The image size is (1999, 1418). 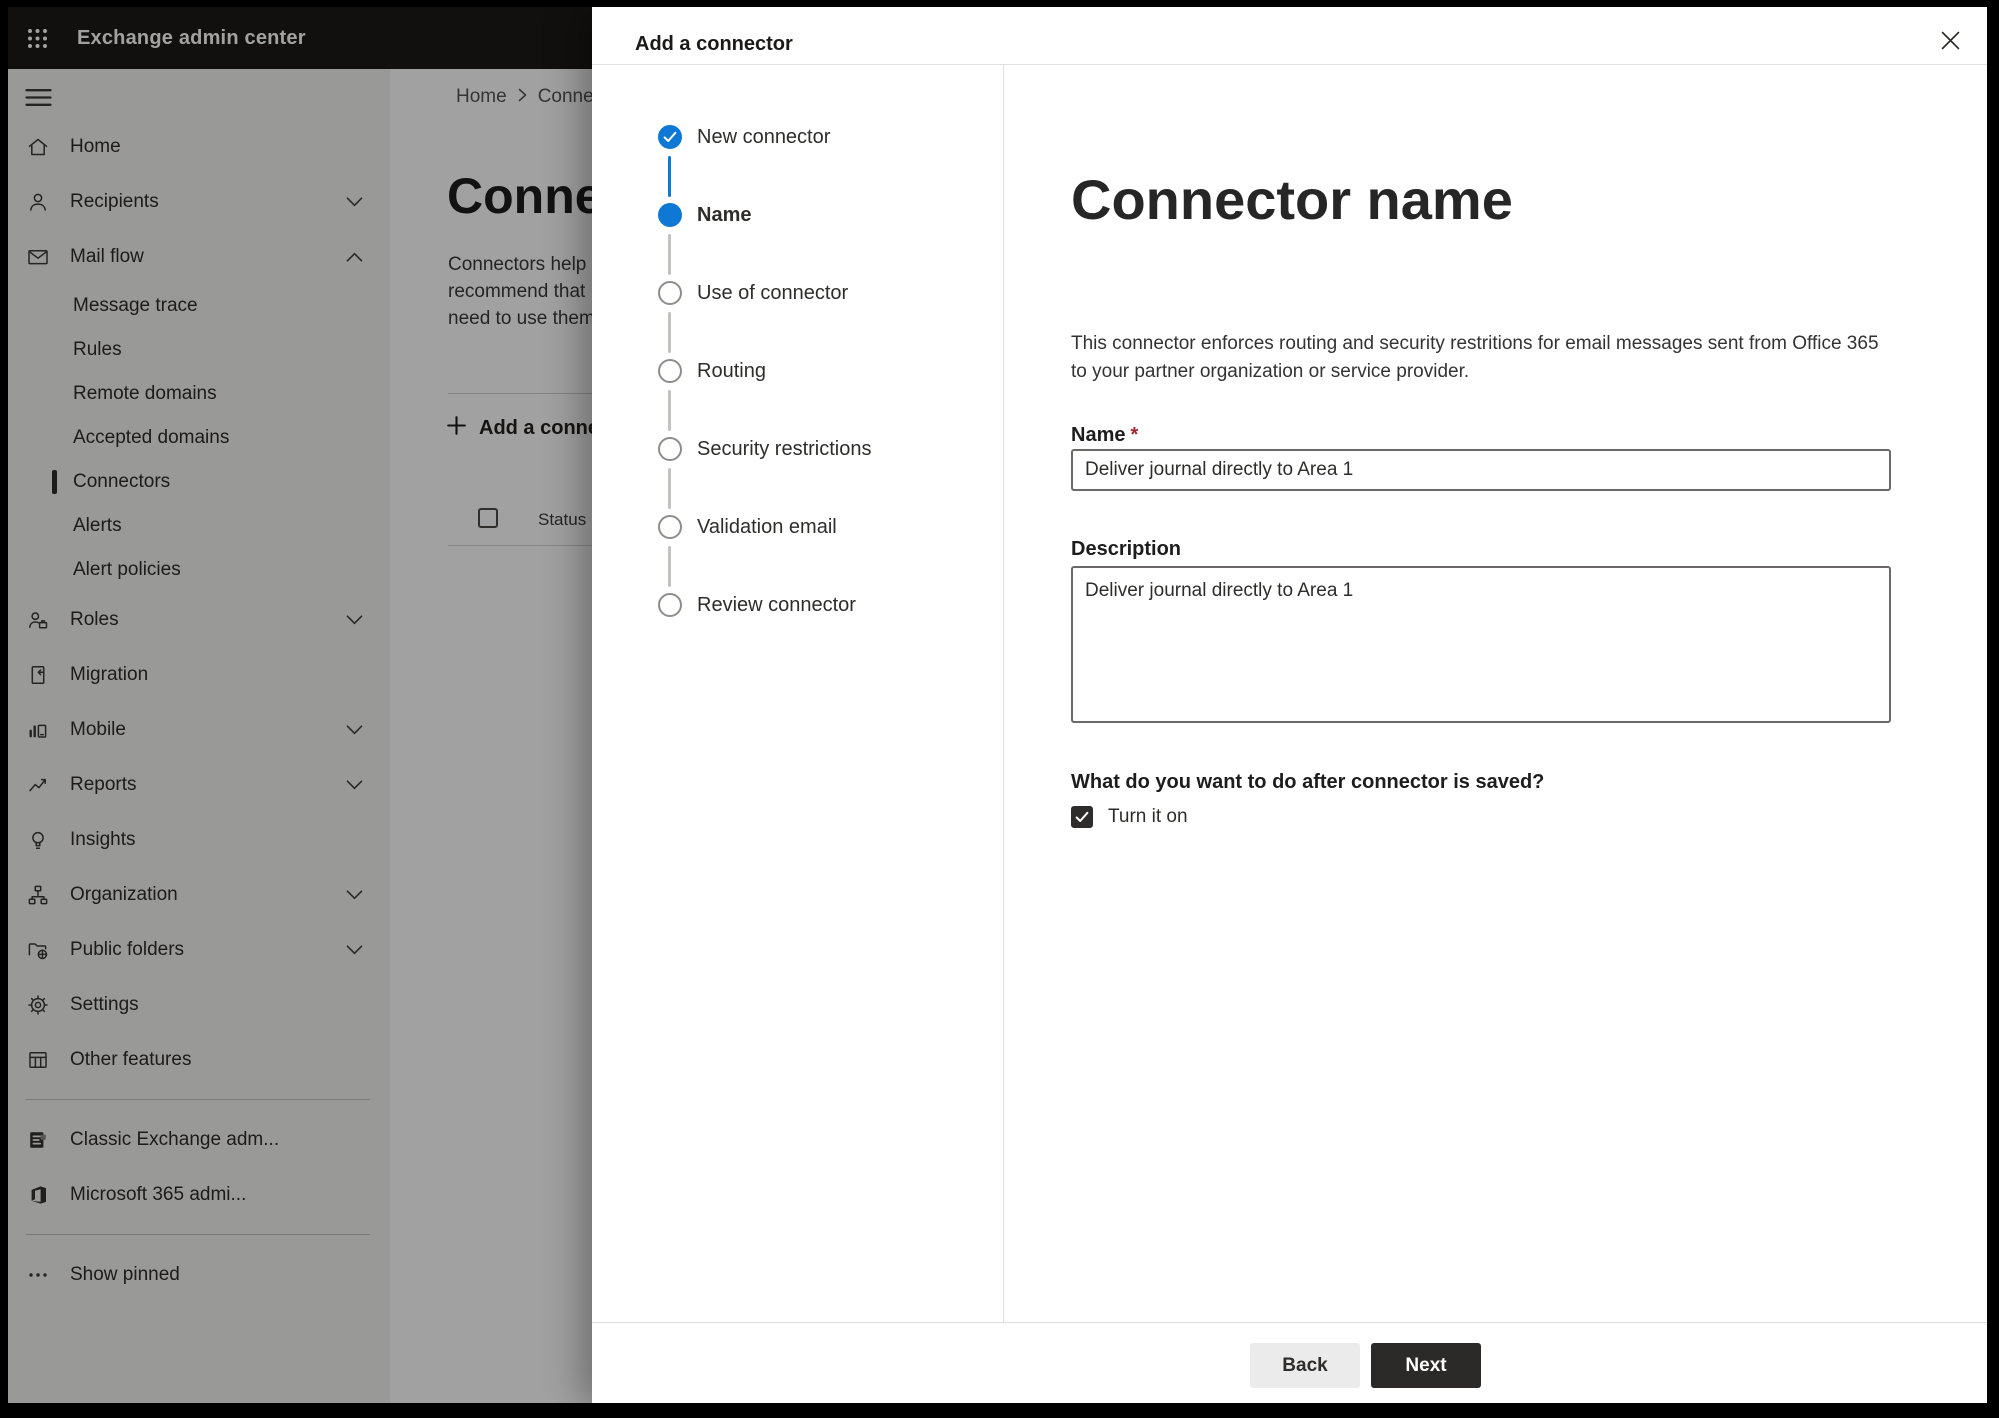 I want to click on step-label: Review connector, so click(x=776, y=605).